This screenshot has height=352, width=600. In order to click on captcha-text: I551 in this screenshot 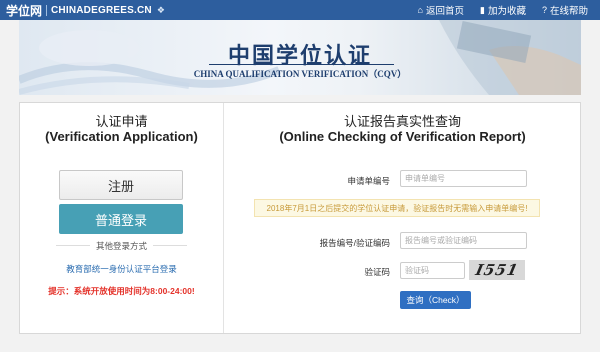, I will do `click(497, 270)`.